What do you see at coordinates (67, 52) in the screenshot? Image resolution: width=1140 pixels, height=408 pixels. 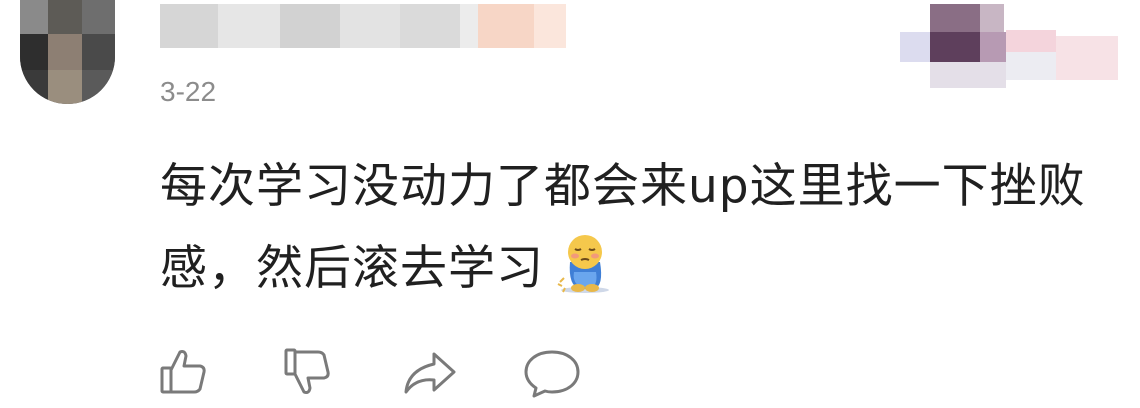 I see `avatar` at bounding box center [67, 52].